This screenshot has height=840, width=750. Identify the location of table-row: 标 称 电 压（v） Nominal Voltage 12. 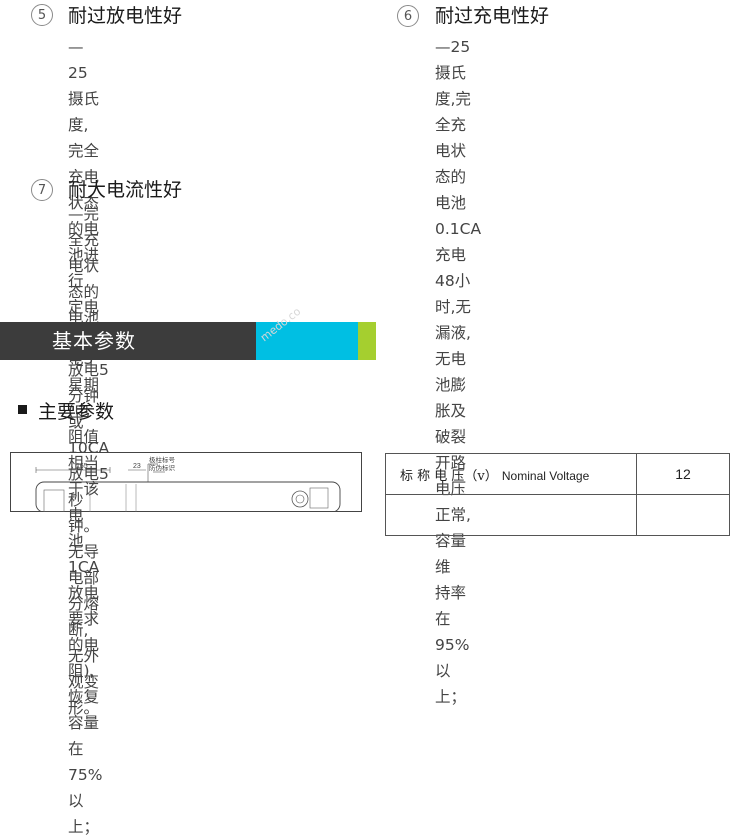
(557, 474).